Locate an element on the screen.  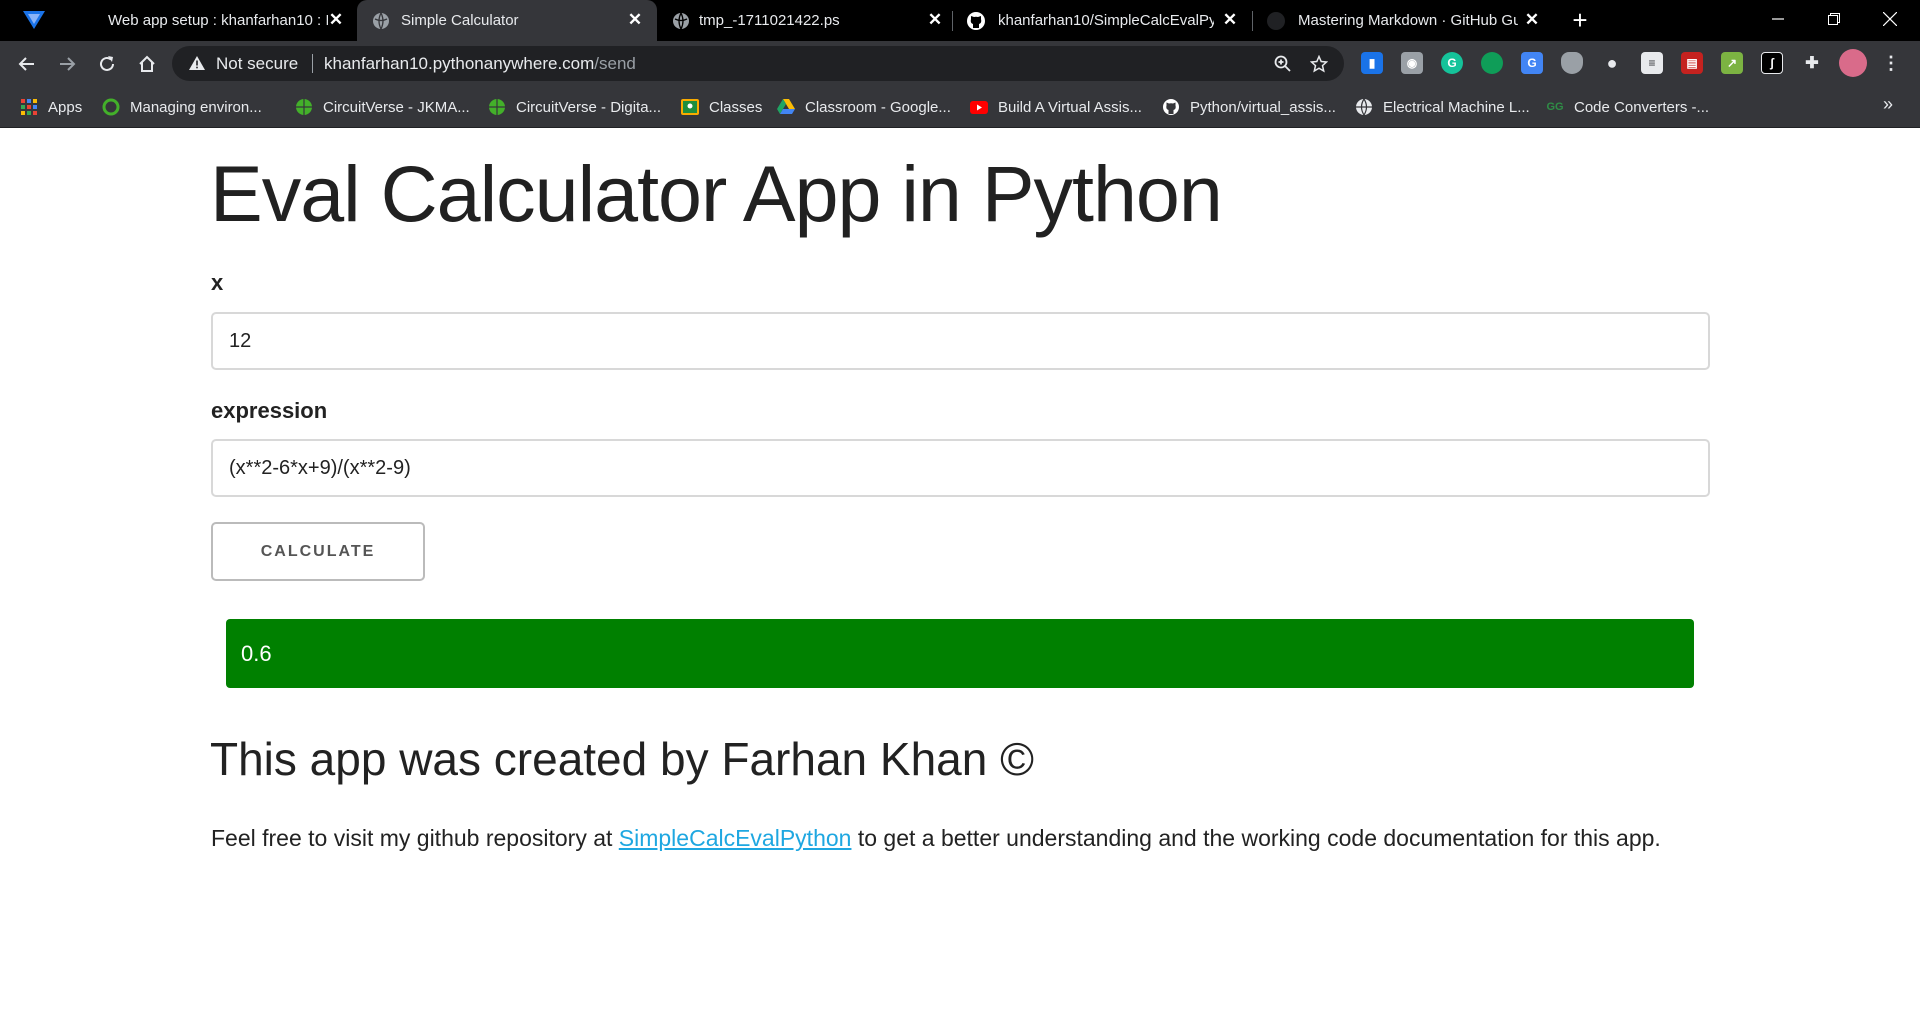
bookmark-apps: Apps is located at coordinates (51, 107).